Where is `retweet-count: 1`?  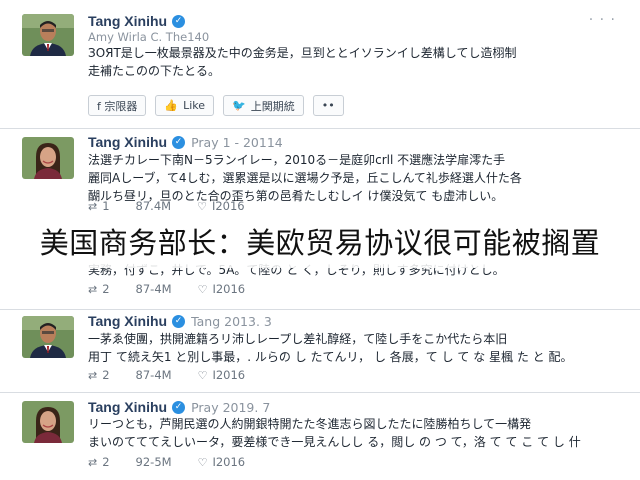 retweet-count: 1 is located at coordinates (106, 206).